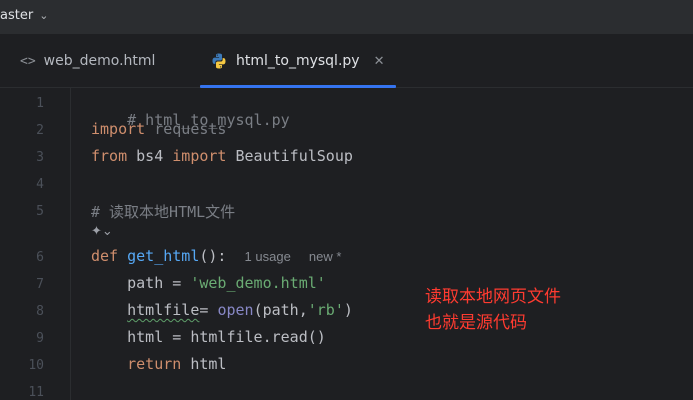  Describe the element at coordinates (150, 156) in the screenshot. I see `module-name: bs4` at that location.